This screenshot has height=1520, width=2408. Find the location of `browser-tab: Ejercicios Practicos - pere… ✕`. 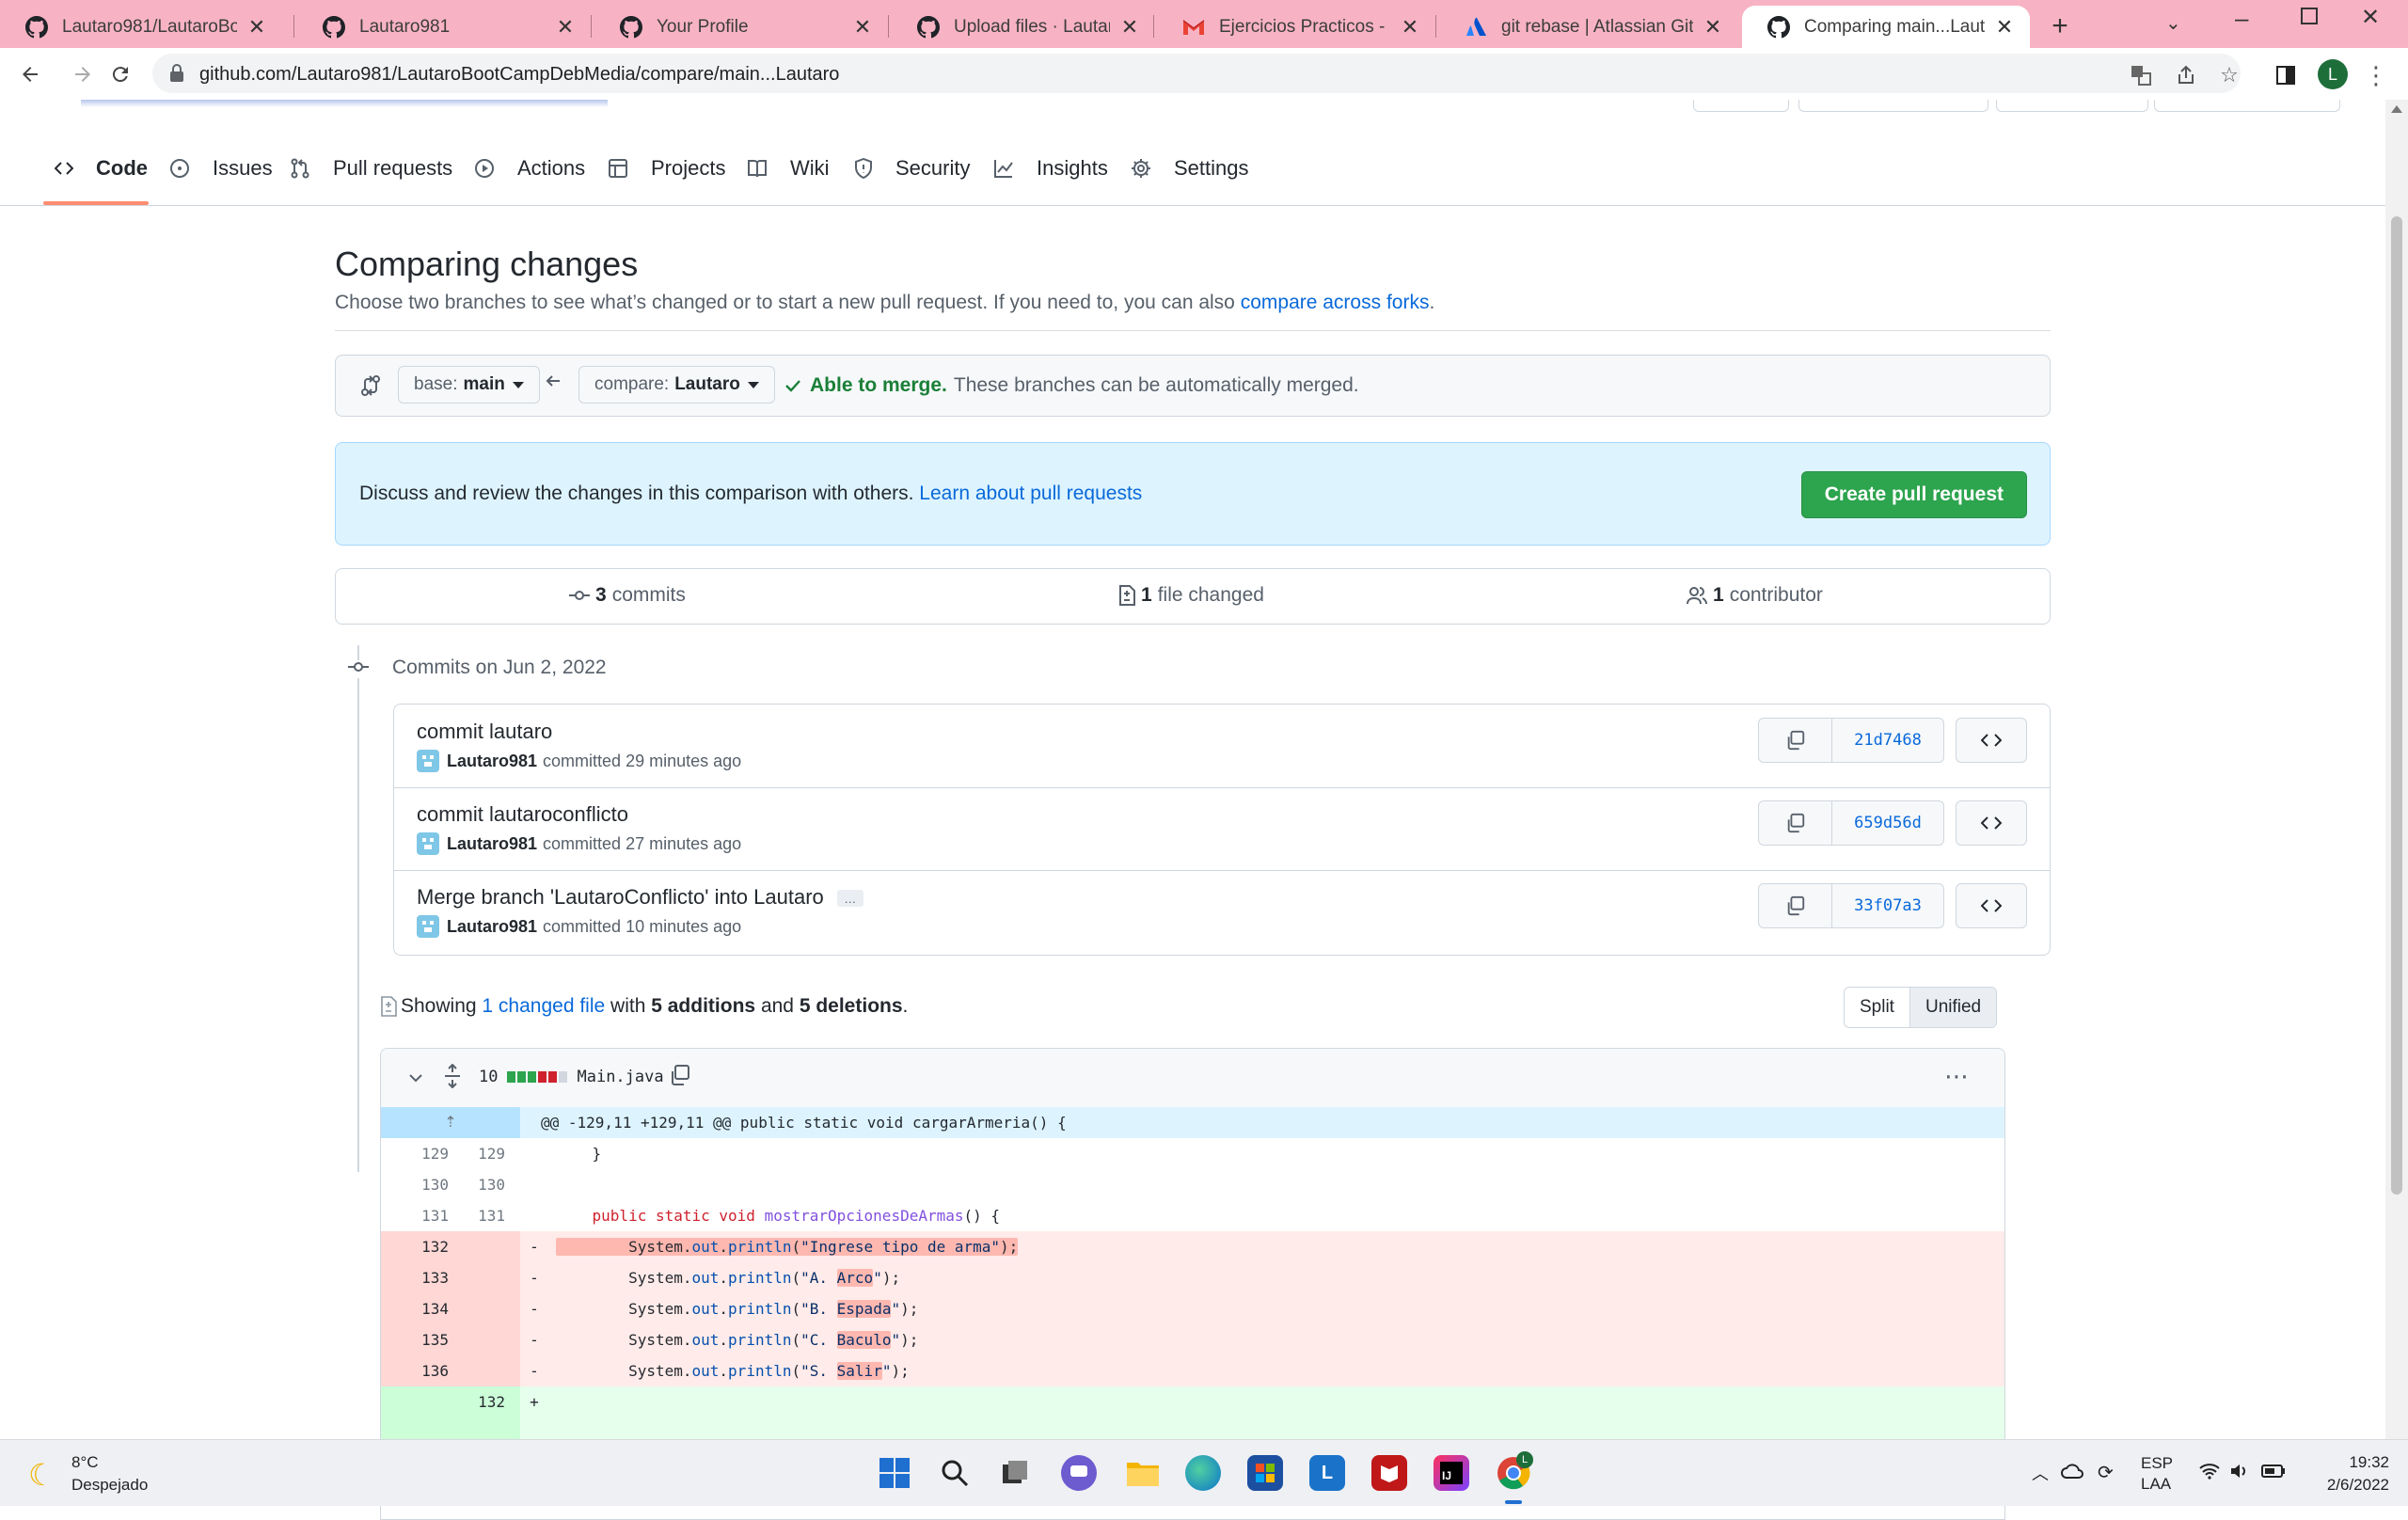

browser-tab: Ejercicios Practicos - pere… ✕ is located at coordinates (1296, 27).